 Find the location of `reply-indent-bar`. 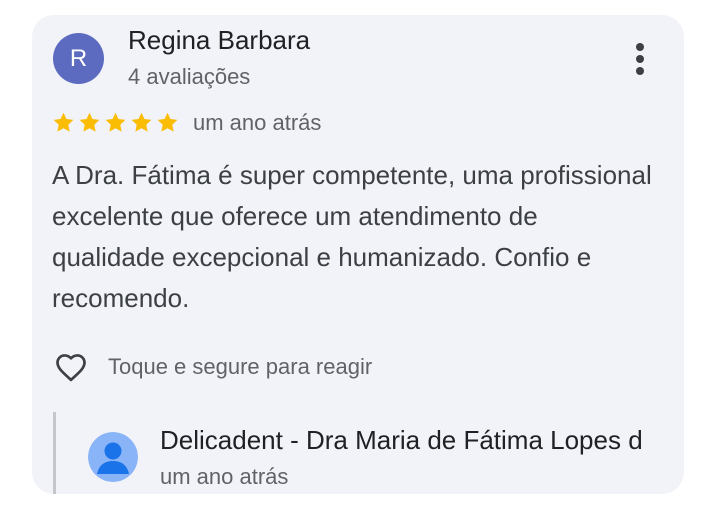

reply-indent-bar is located at coordinates (54, 453).